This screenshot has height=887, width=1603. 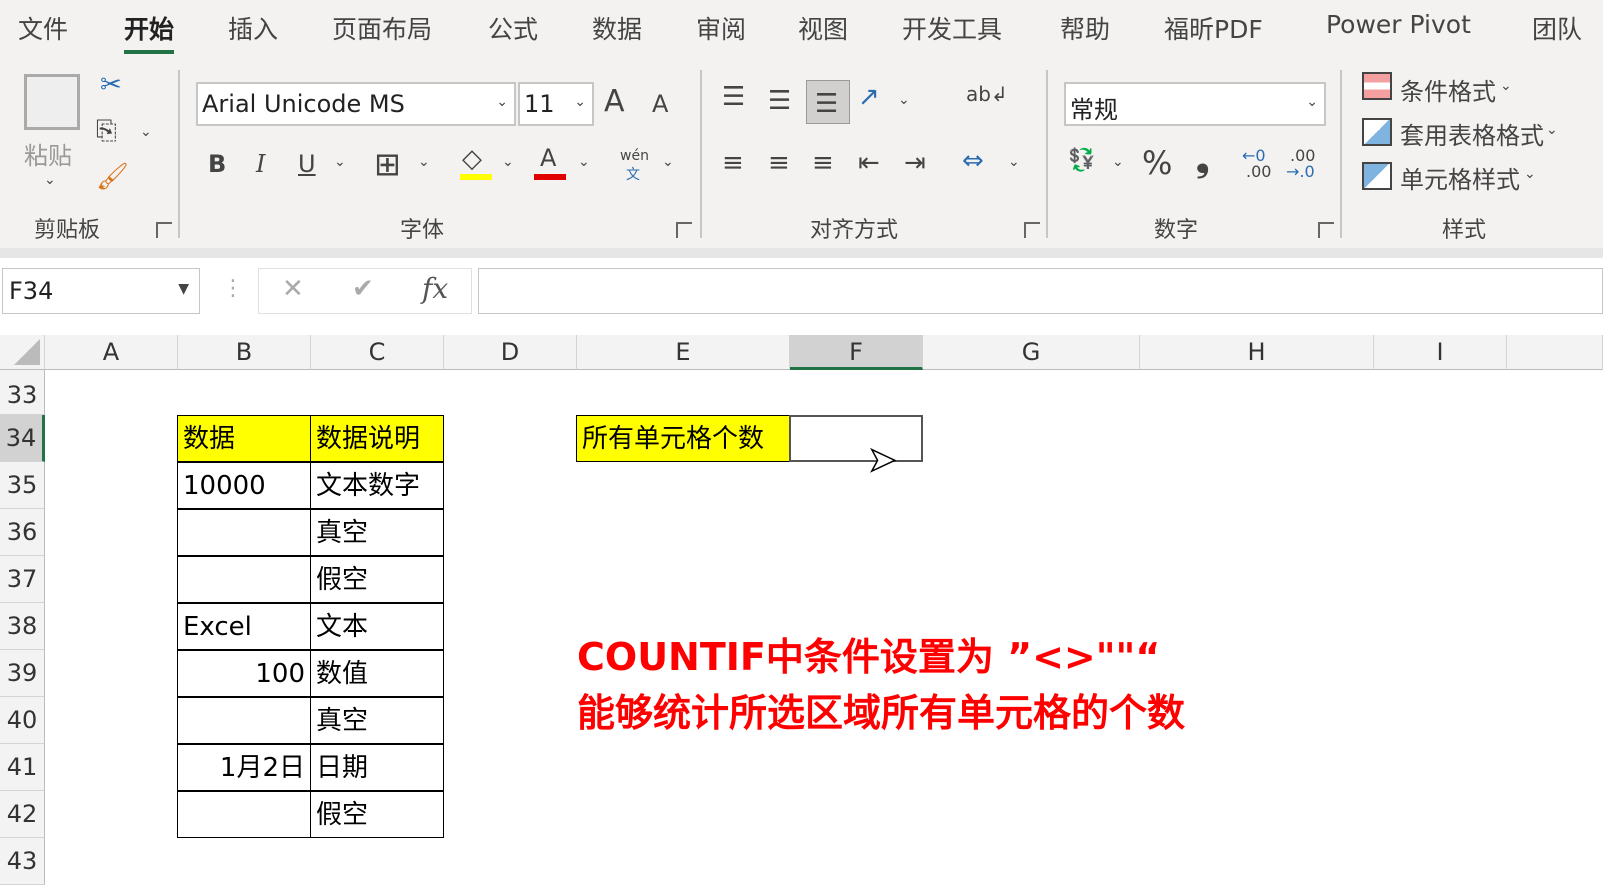 What do you see at coordinates (106, 131) in the screenshot?
I see `copy-icon: ⎘` at bounding box center [106, 131].